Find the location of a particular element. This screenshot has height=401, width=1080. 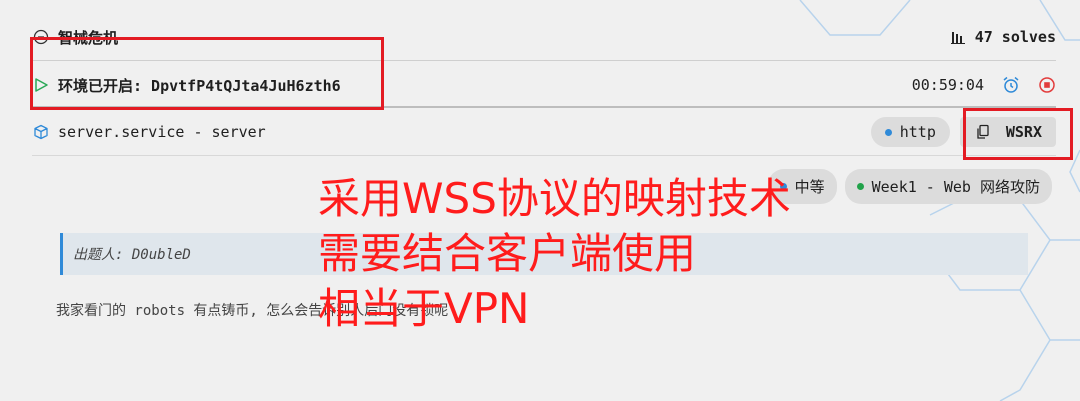

countdown-timer: 00:59:04 is located at coordinates (947, 85).